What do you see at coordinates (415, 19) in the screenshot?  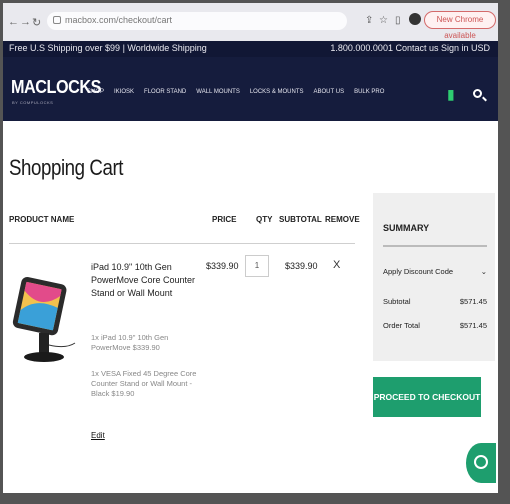 I see `profile-avatar` at bounding box center [415, 19].